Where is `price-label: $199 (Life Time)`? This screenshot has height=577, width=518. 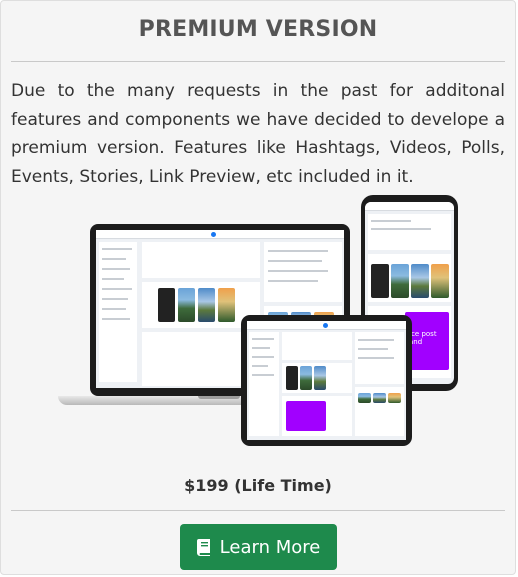
price-label: $199 (Life Time) is located at coordinates (258, 485).